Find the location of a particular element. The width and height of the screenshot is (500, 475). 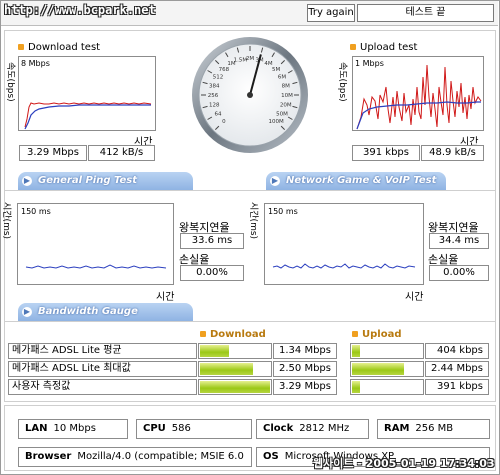

bandwidth-download-header: Download is located at coordinates (233, 334).